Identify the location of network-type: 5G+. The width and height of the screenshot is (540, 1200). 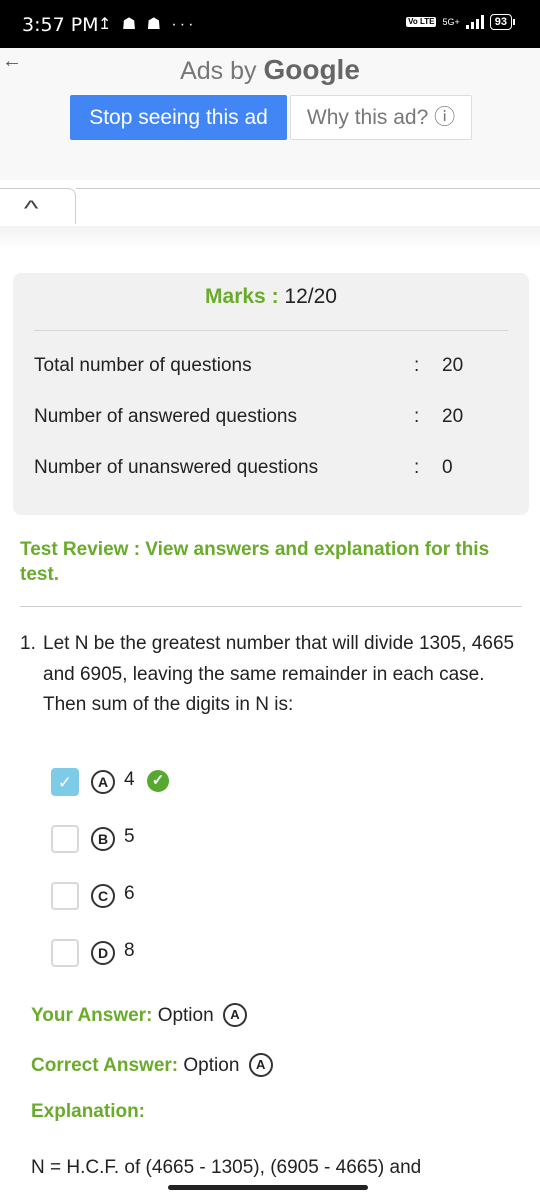
(451, 21).